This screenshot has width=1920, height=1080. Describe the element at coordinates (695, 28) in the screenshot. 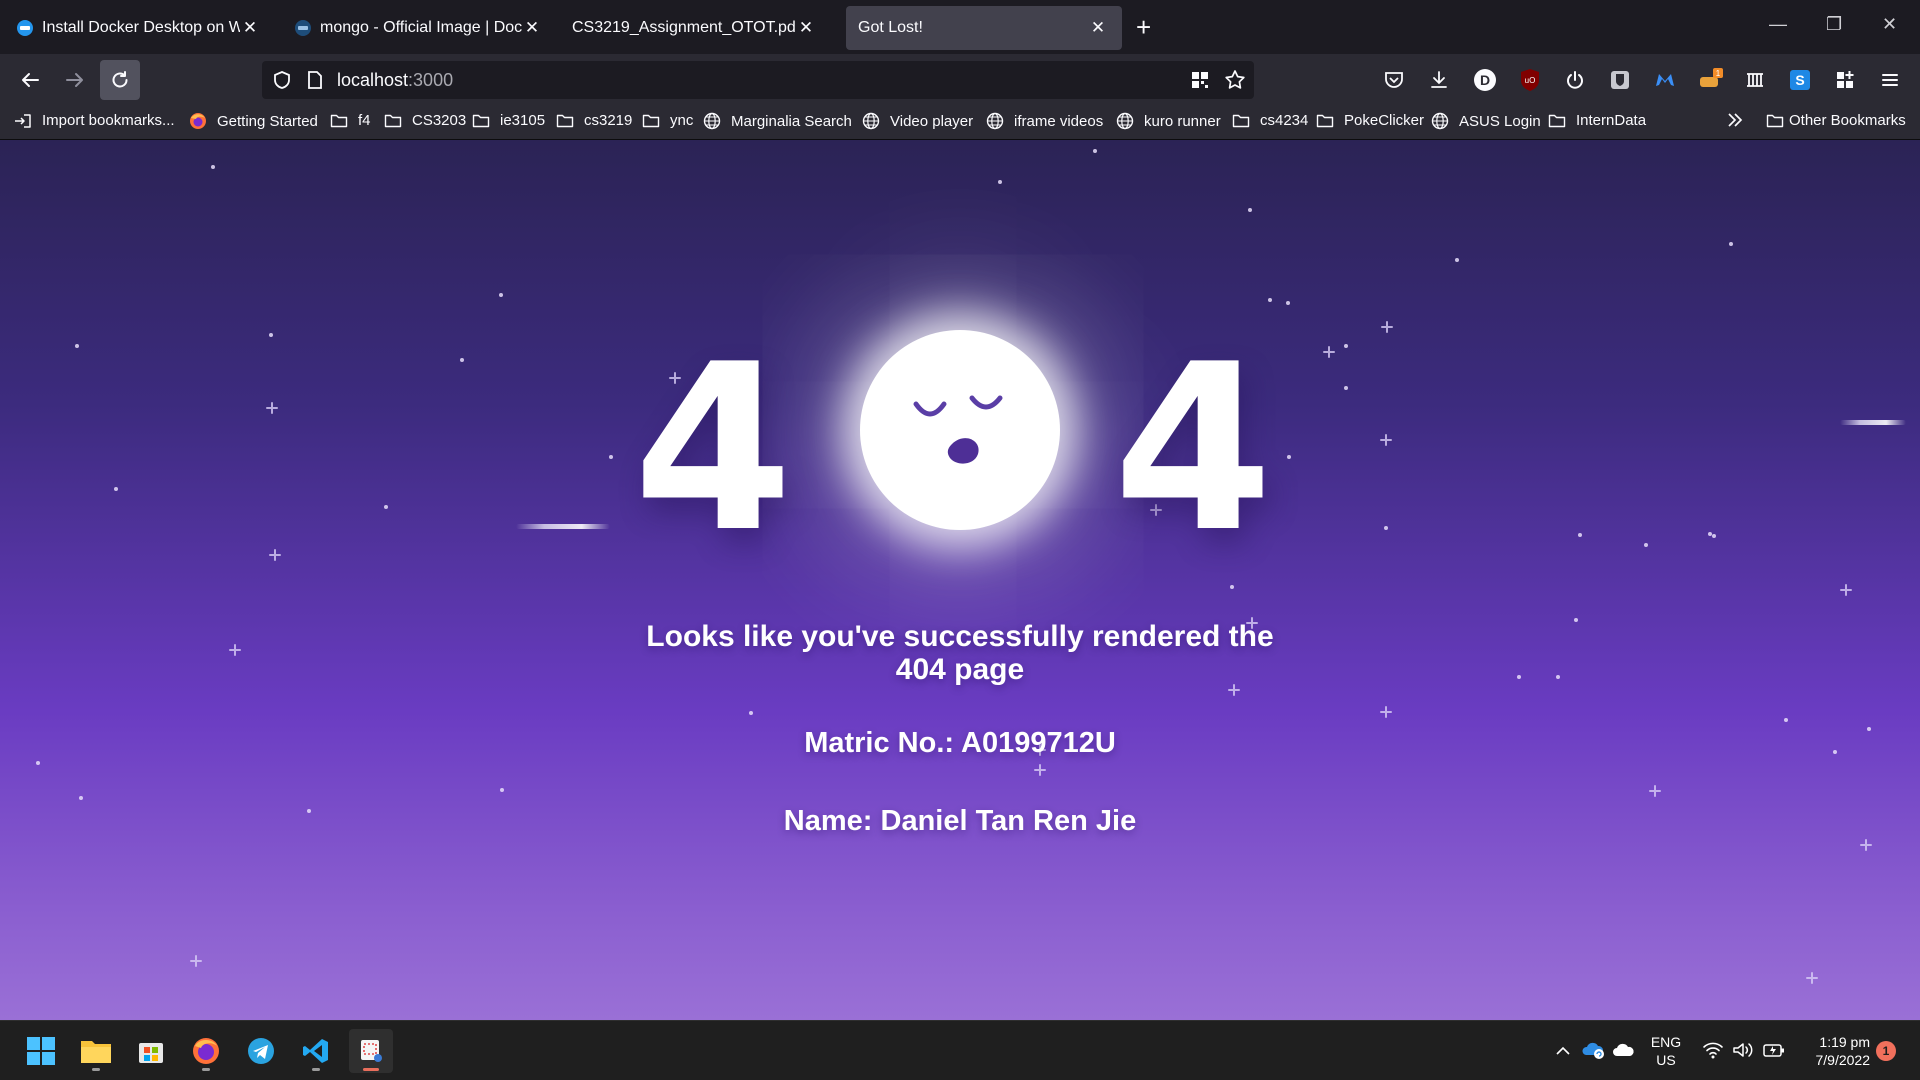

I see `tab-pdf: CS3219_Assignment_OTOT.pdf ✕` at that location.